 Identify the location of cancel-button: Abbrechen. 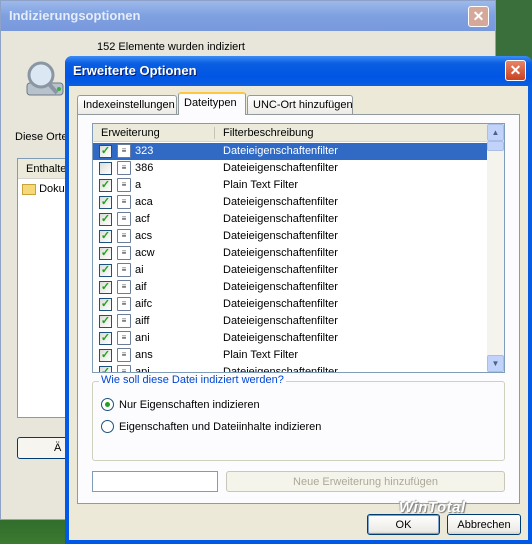
(484, 524).